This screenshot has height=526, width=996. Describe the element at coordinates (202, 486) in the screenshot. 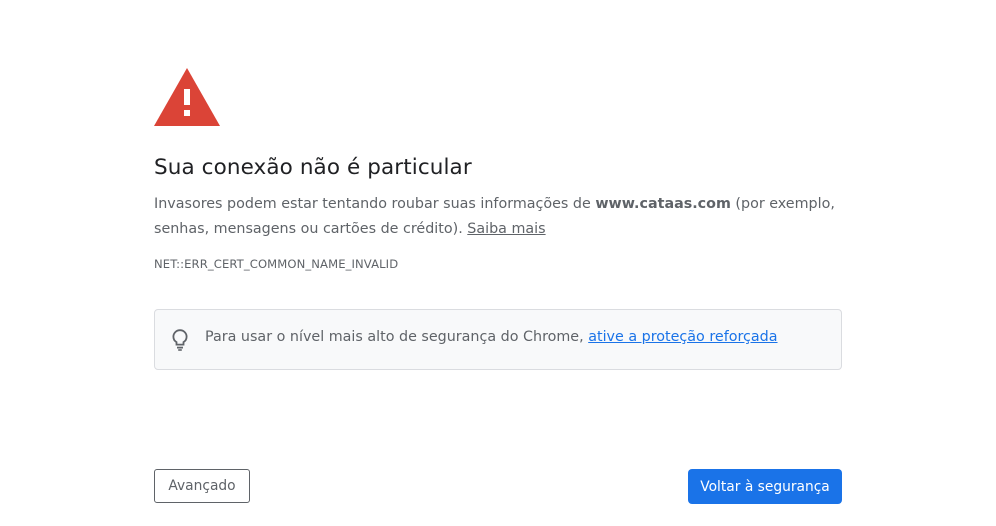

I see `advanced-button: Avançado` at that location.